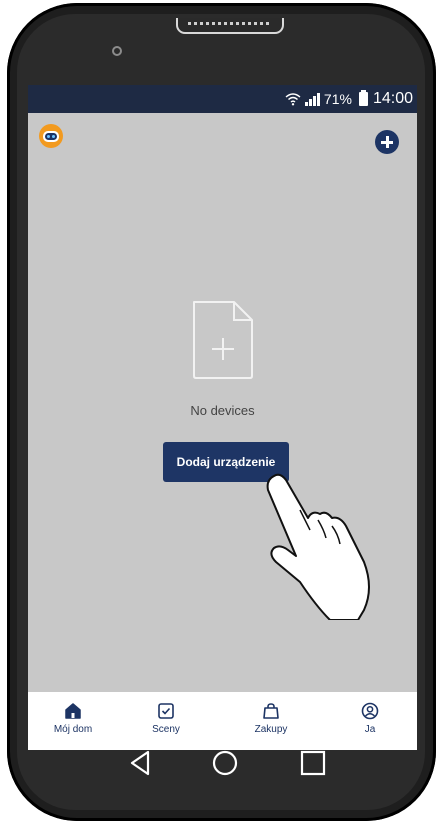  Describe the element at coordinates (313, 763) in the screenshot. I see `recent-apps-icon` at that location.